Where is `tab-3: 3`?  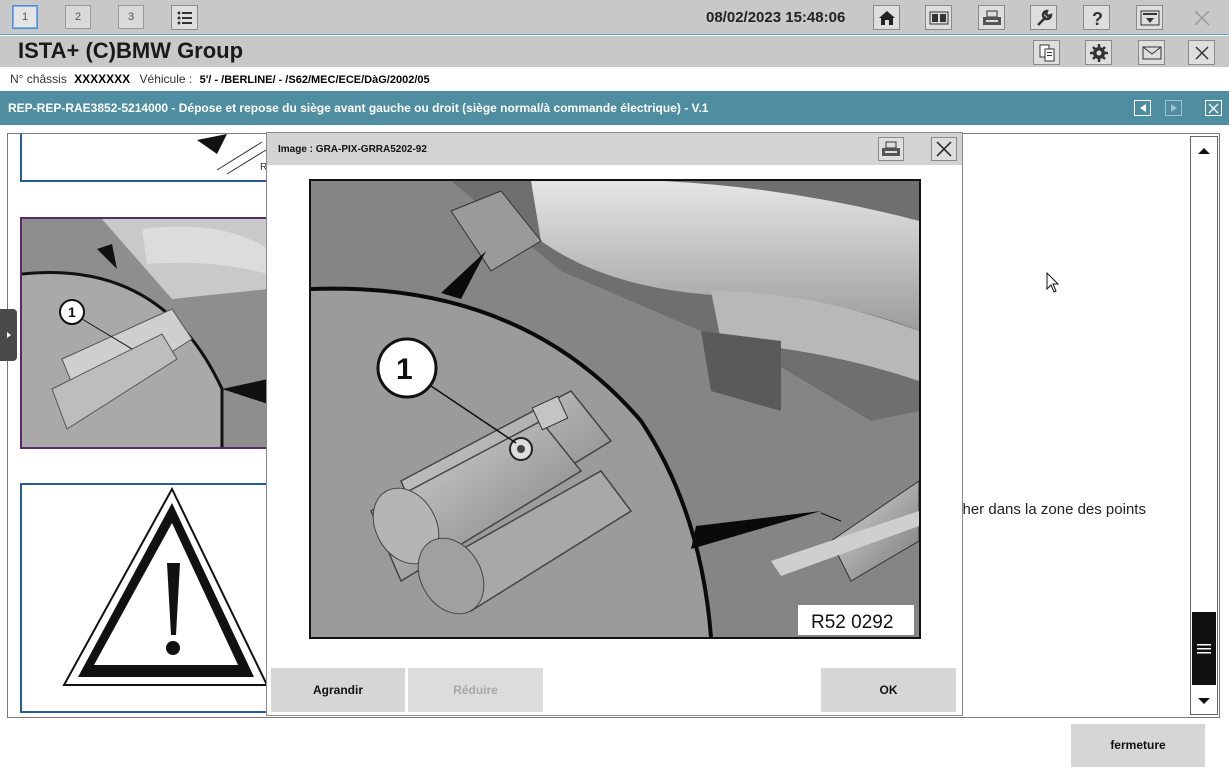 tab-3: 3 is located at coordinates (131, 17).